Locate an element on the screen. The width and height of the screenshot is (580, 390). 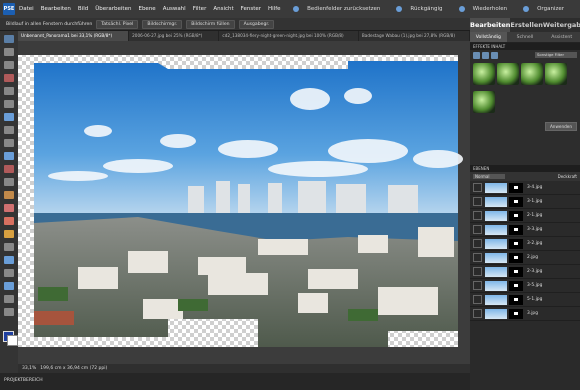
tab-full: Vollständig is located at coordinates (488, 37).